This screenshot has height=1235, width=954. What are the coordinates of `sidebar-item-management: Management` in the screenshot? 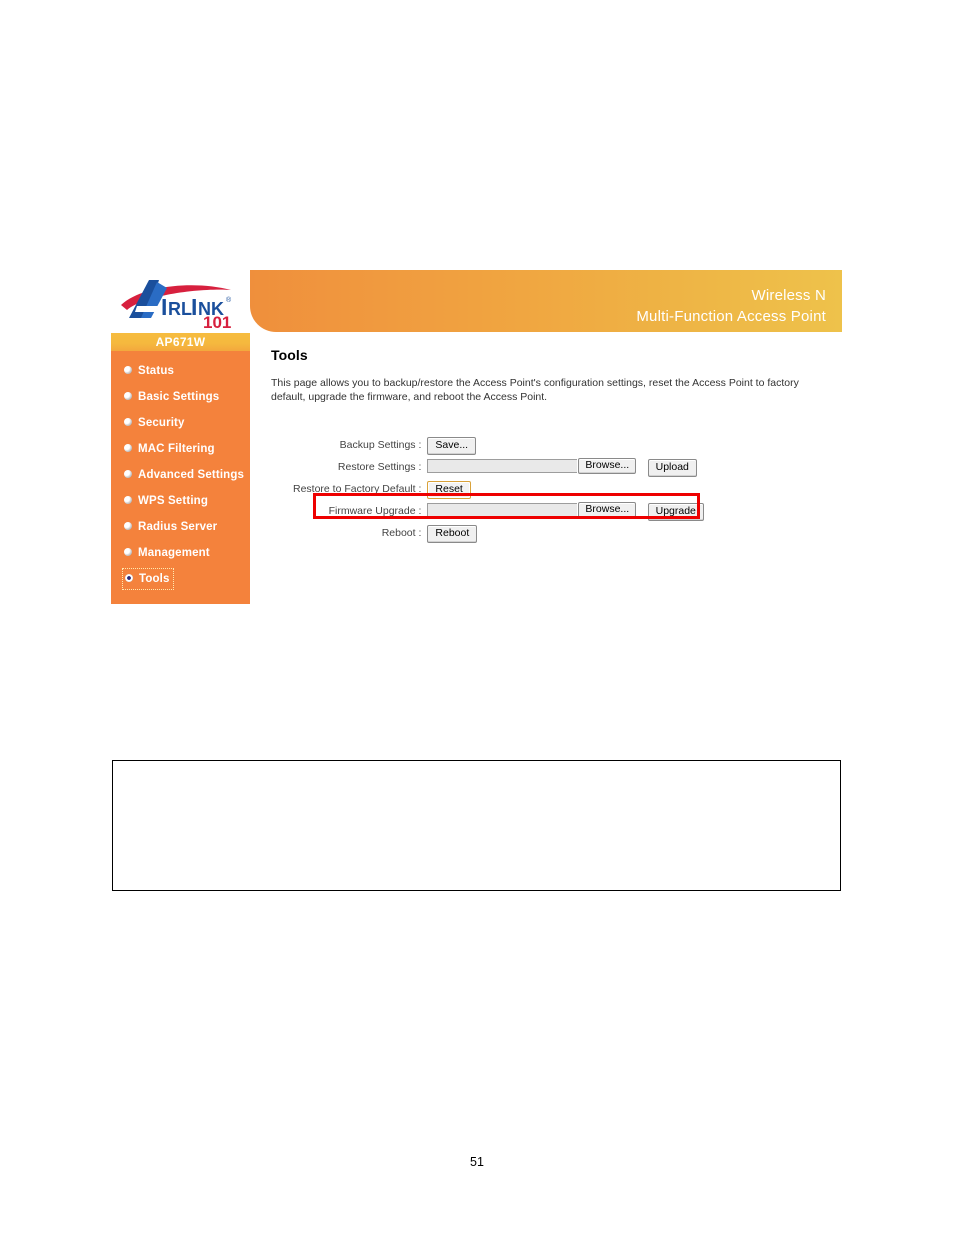 It's located at (180, 553).